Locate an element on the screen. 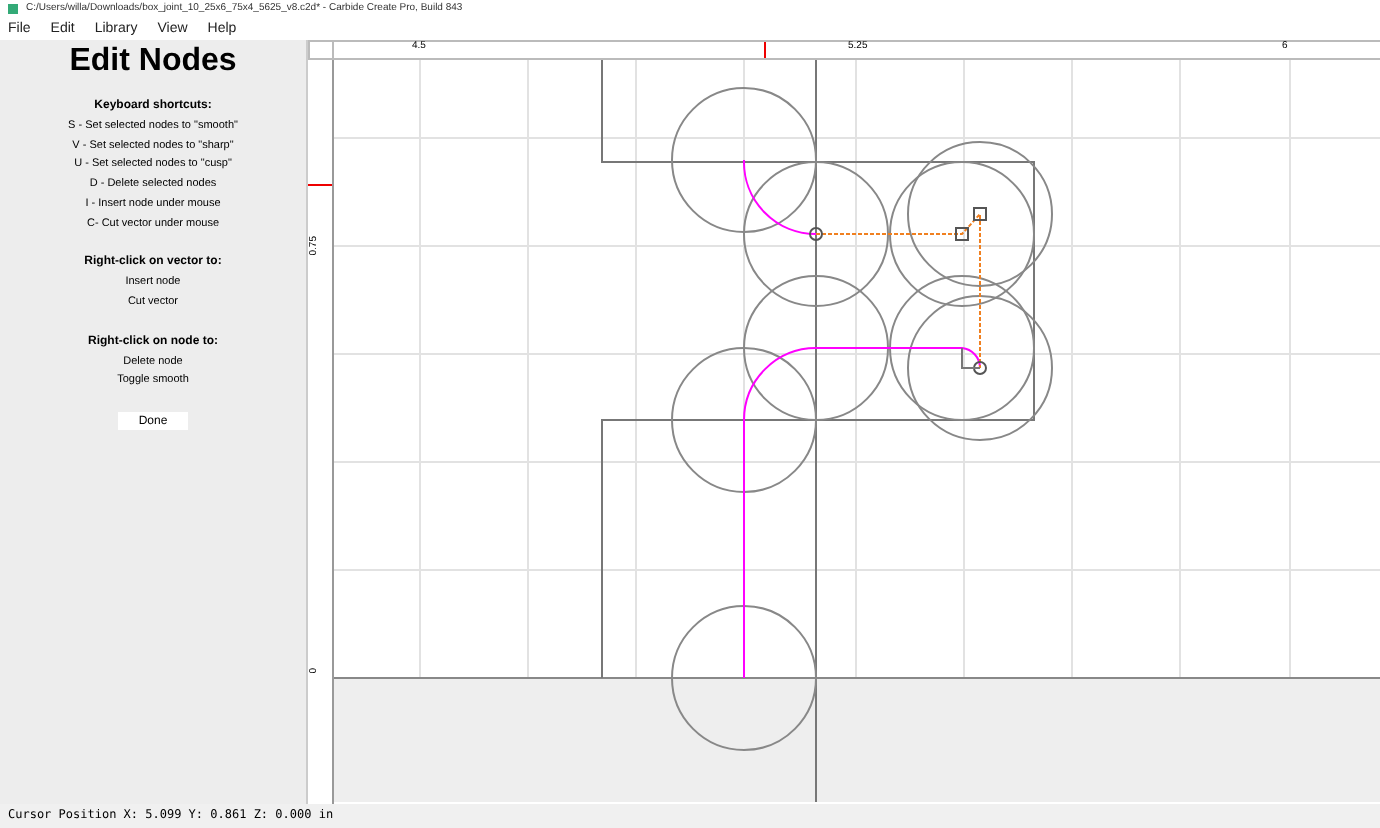 This screenshot has height=828, width=1380. app-icon is located at coordinates (13, 9).